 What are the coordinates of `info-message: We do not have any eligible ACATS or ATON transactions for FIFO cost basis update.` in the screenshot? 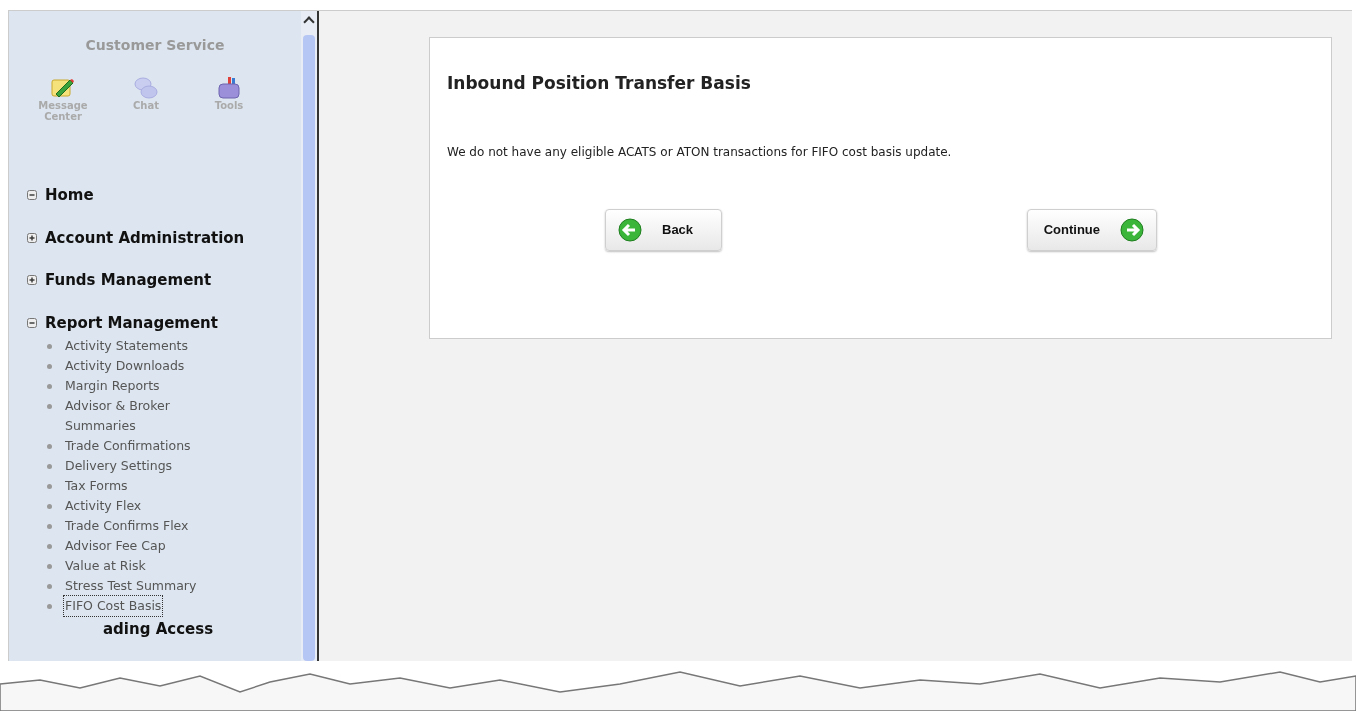 It's located at (700, 152).